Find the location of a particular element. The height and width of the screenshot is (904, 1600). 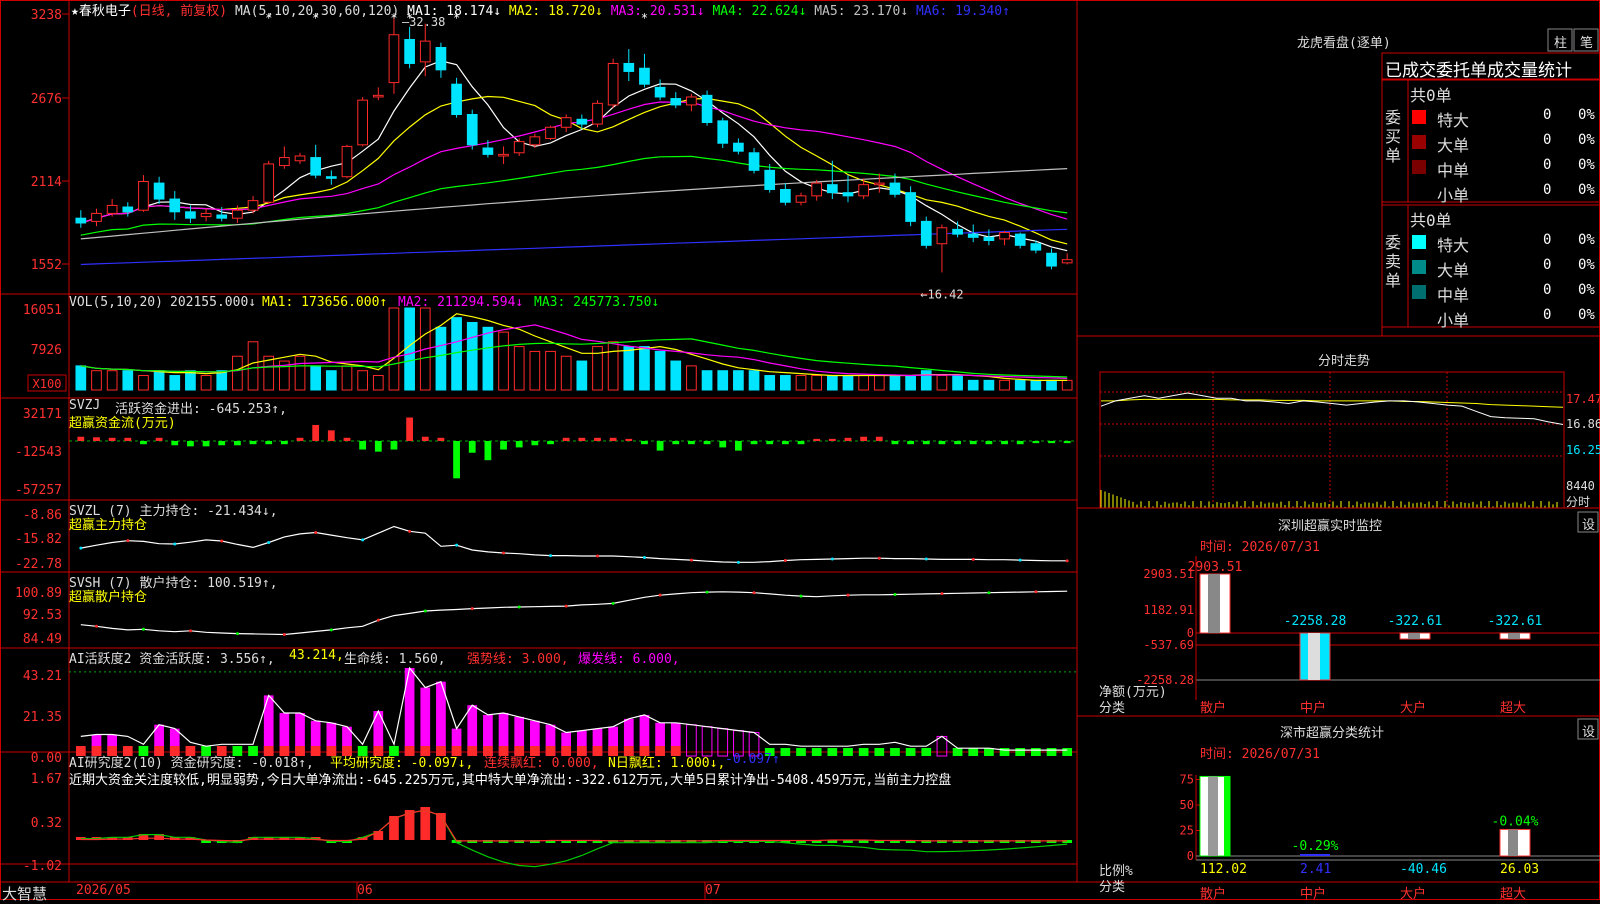

dragon-title: 龙虎看盘(逐单) is located at coordinates (1344, 43).